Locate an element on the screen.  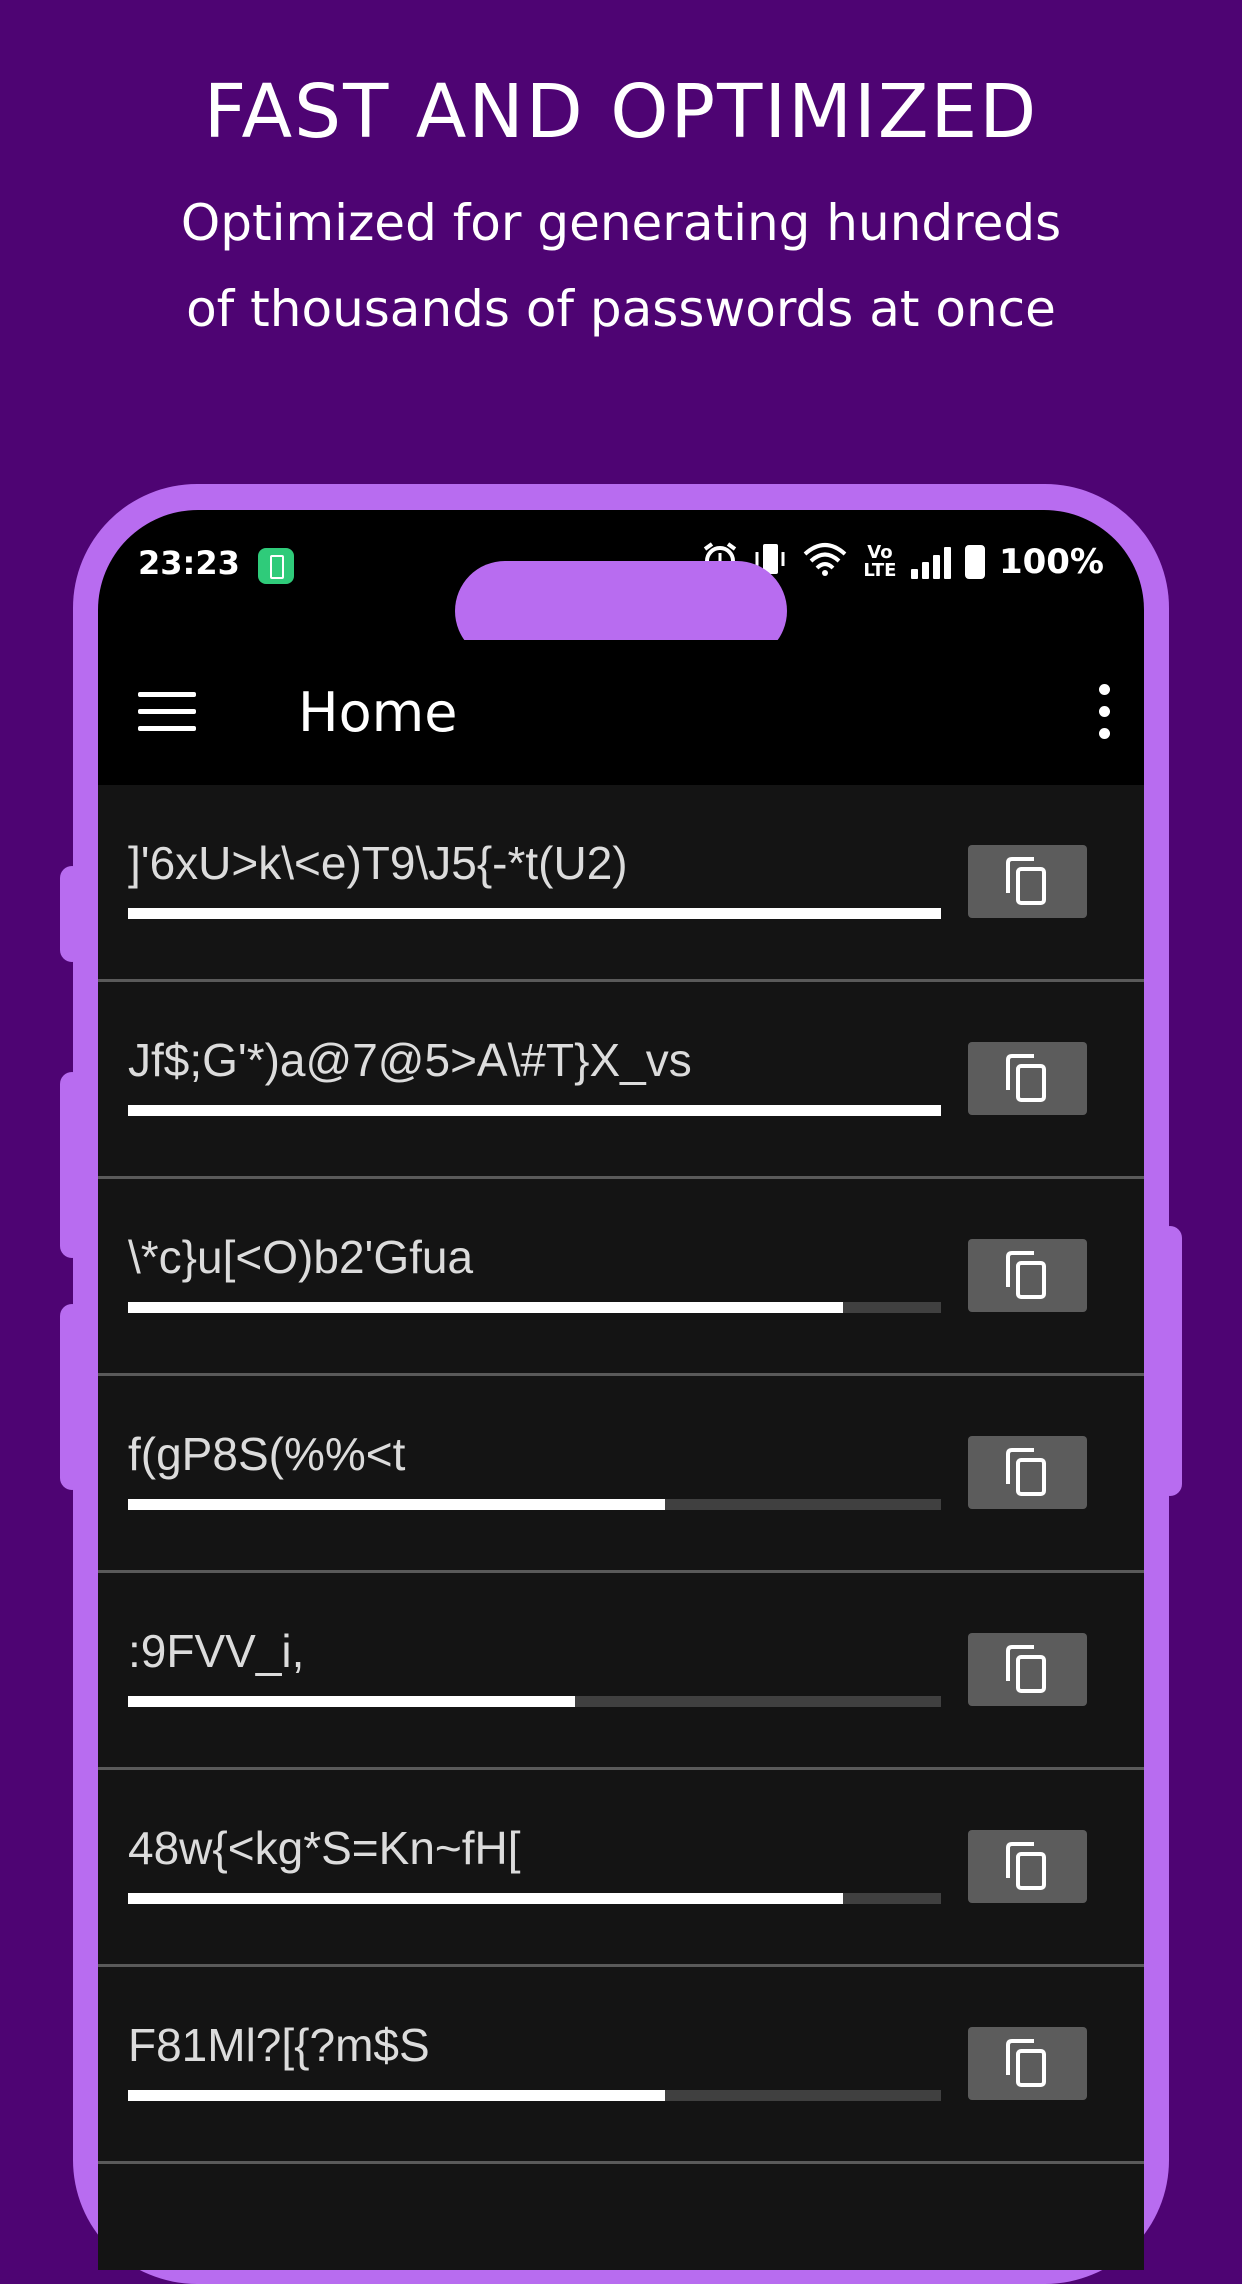
password-text: 48w{<kg*S=Kn~fH[ is located at coordinates (324, 1848).